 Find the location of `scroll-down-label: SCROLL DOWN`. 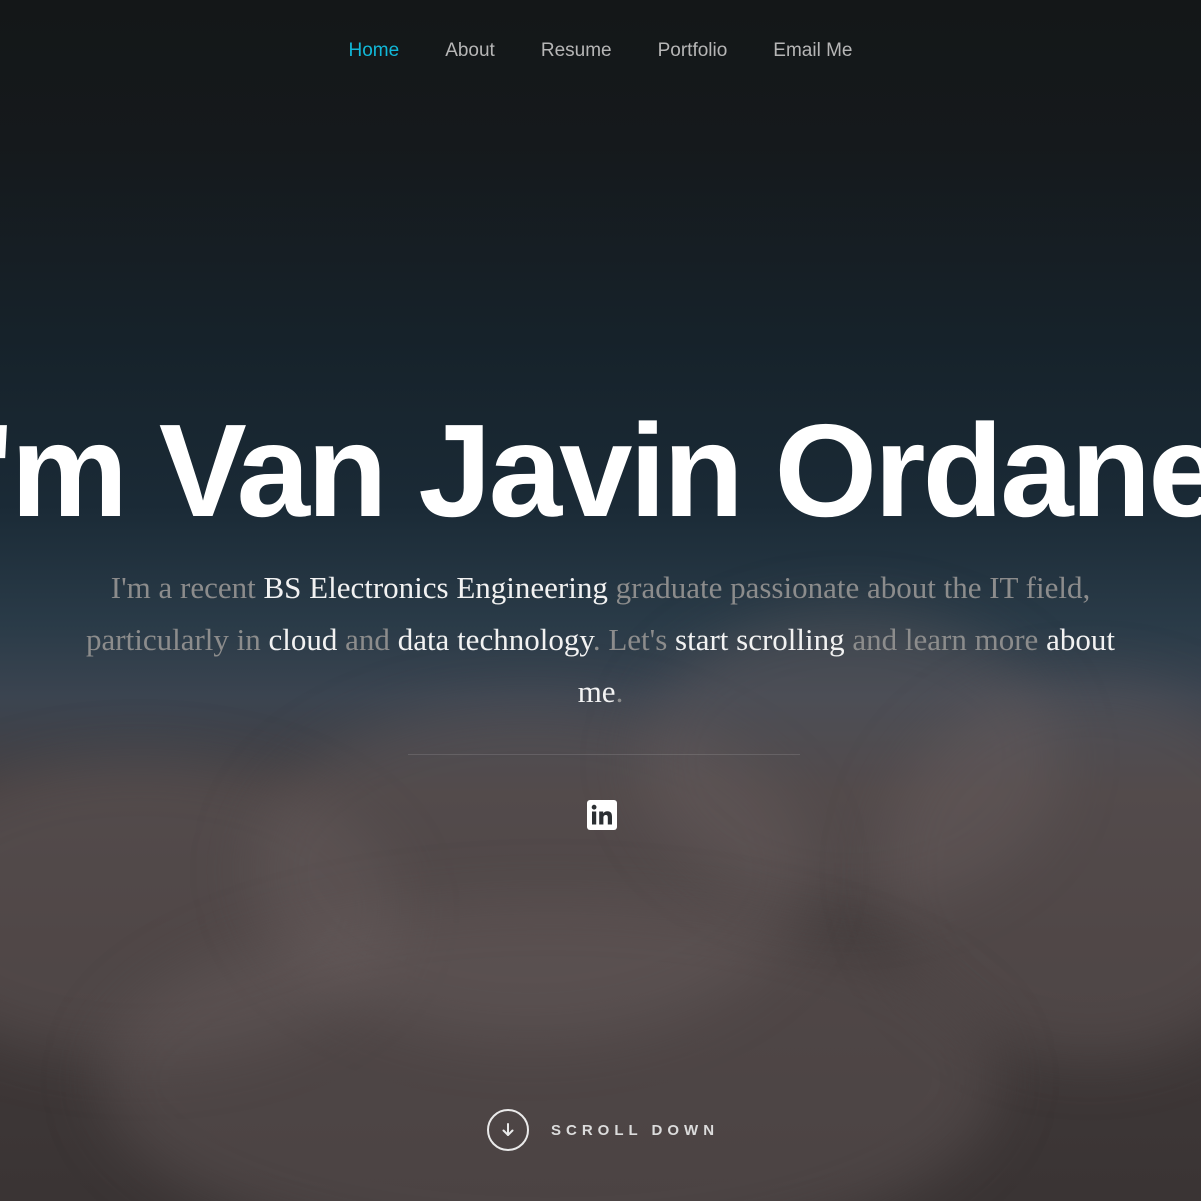

scroll-down-label: SCROLL DOWN is located at coordinates (635, 1130).